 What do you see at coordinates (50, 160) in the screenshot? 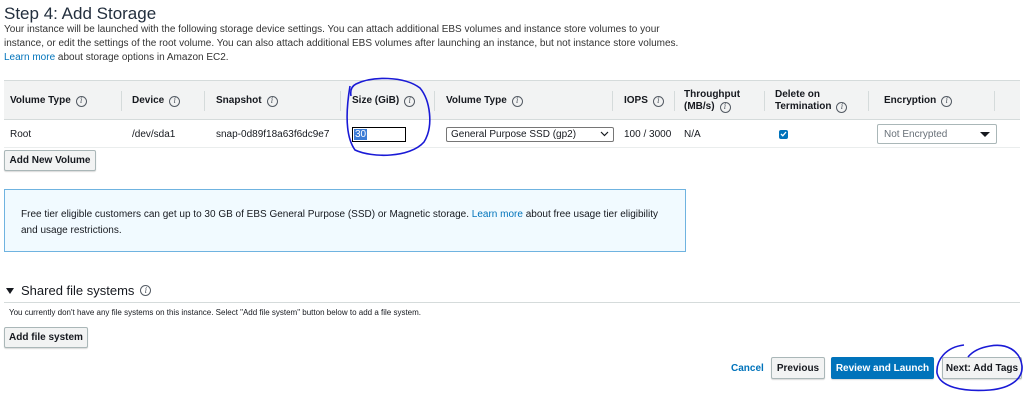
I see `add-new-volume-button: Add New Volume` at bounding box center [50, 160].